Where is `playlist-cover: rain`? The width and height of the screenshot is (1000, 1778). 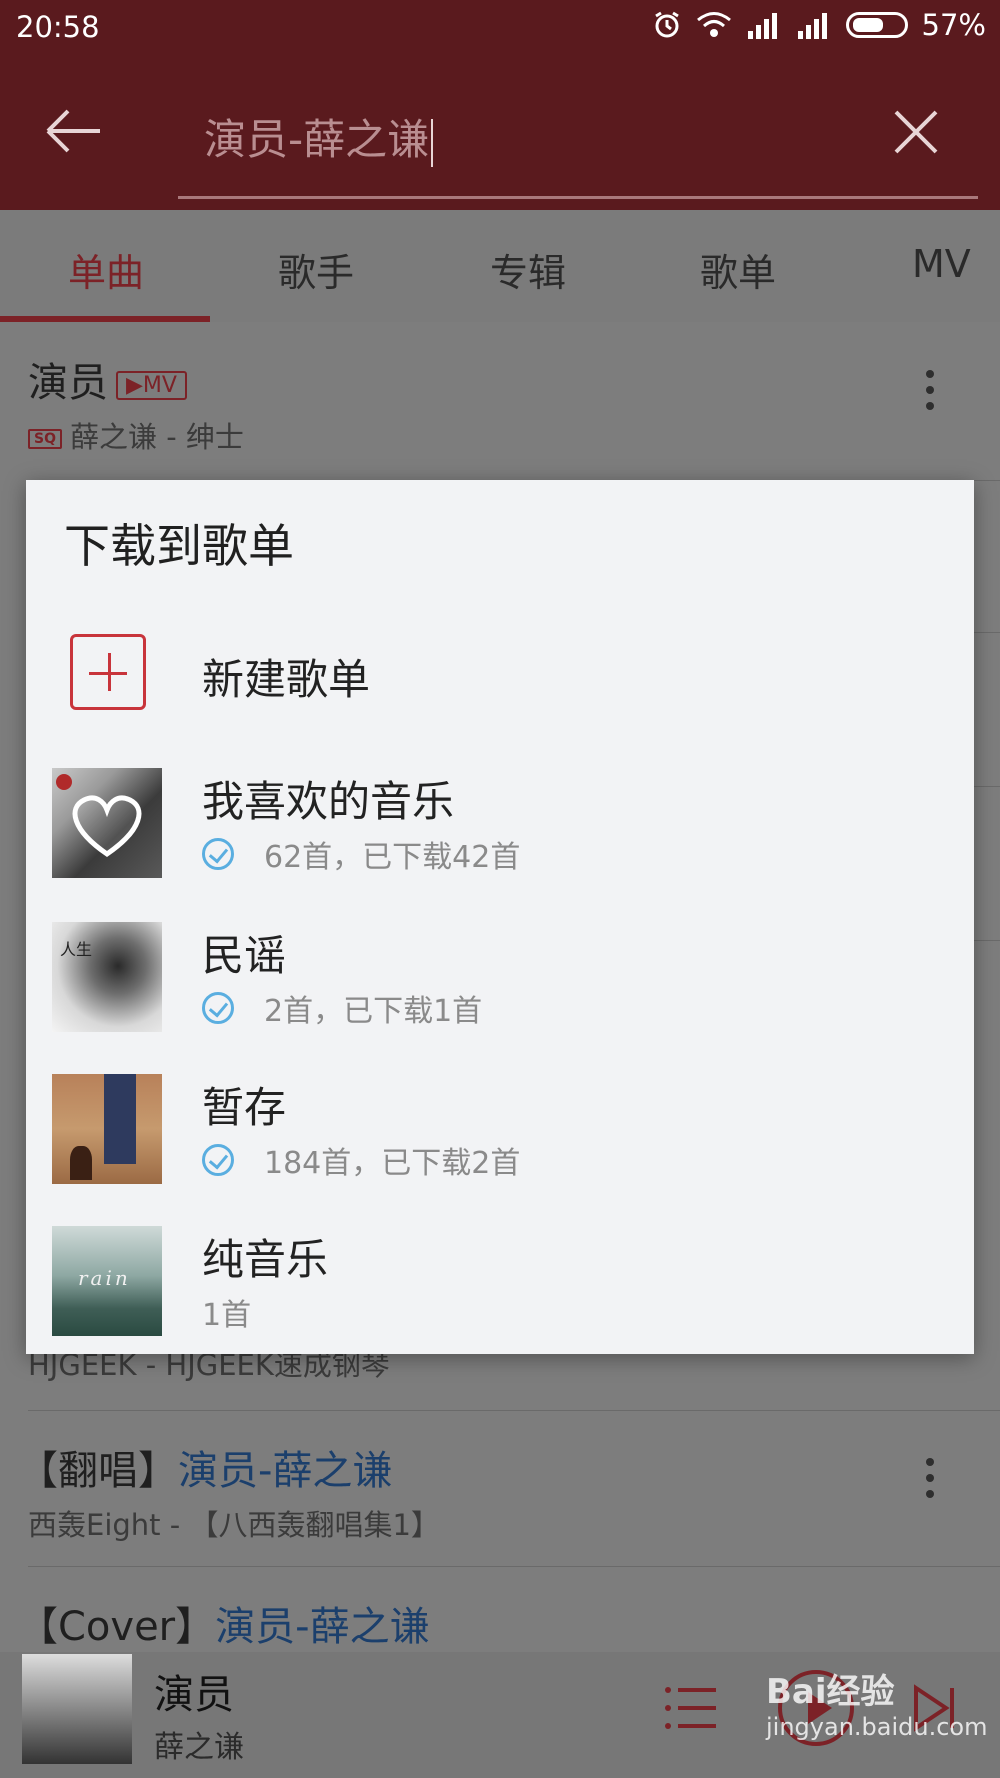 playlist-cover: rain is located at coordinates (107, 1281).